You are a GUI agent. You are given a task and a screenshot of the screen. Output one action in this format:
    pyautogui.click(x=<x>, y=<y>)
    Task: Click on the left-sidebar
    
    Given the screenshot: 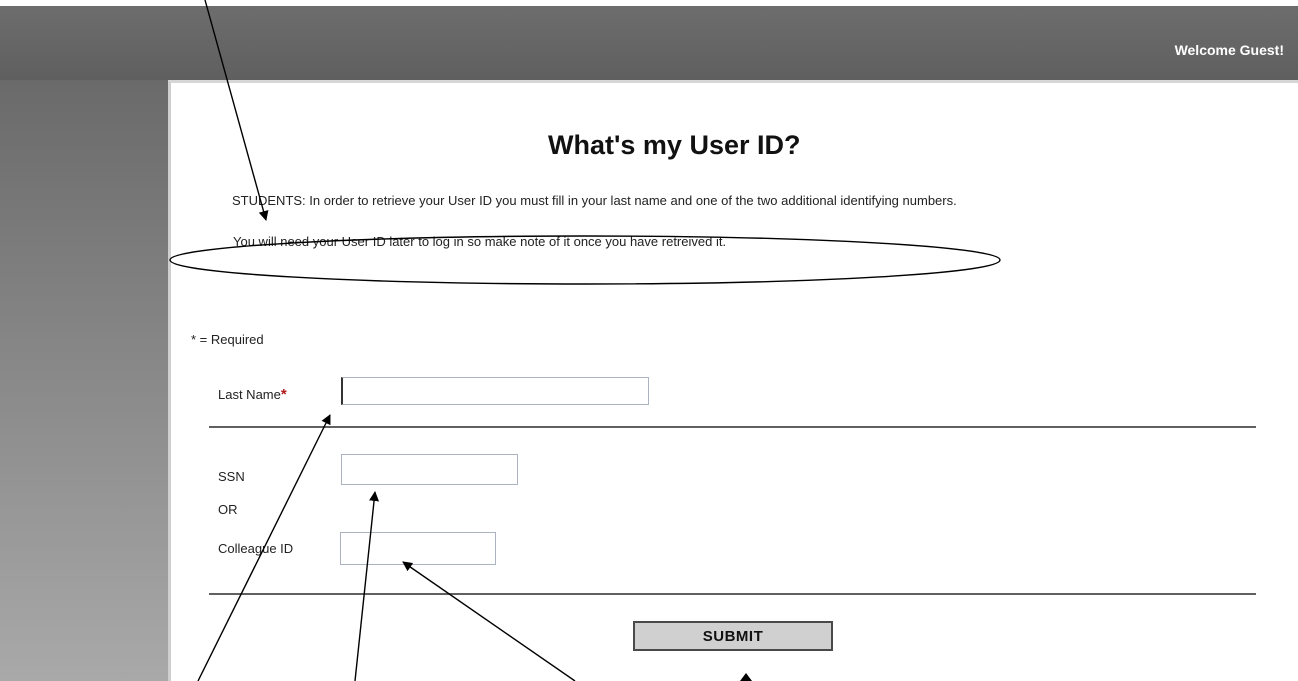 What is the action you would take?
    pyautogui.click(x=84, y=380)
    